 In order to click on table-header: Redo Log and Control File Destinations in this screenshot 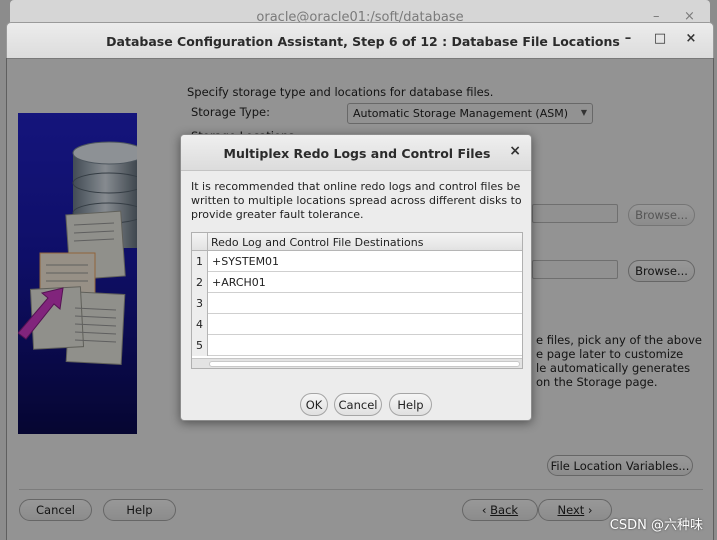, I will do `click(357, 242)`.